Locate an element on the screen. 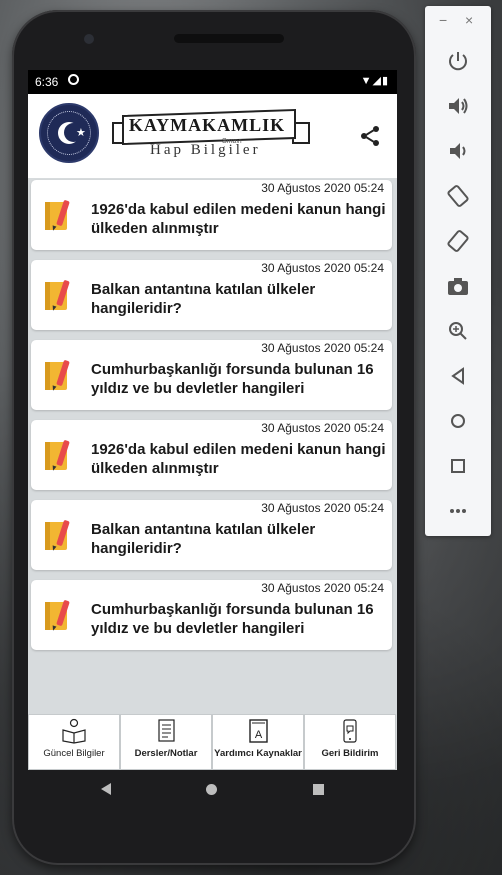  nav-dersler-notlar: Dersler/Notlar is located at coordinates (166, 742).